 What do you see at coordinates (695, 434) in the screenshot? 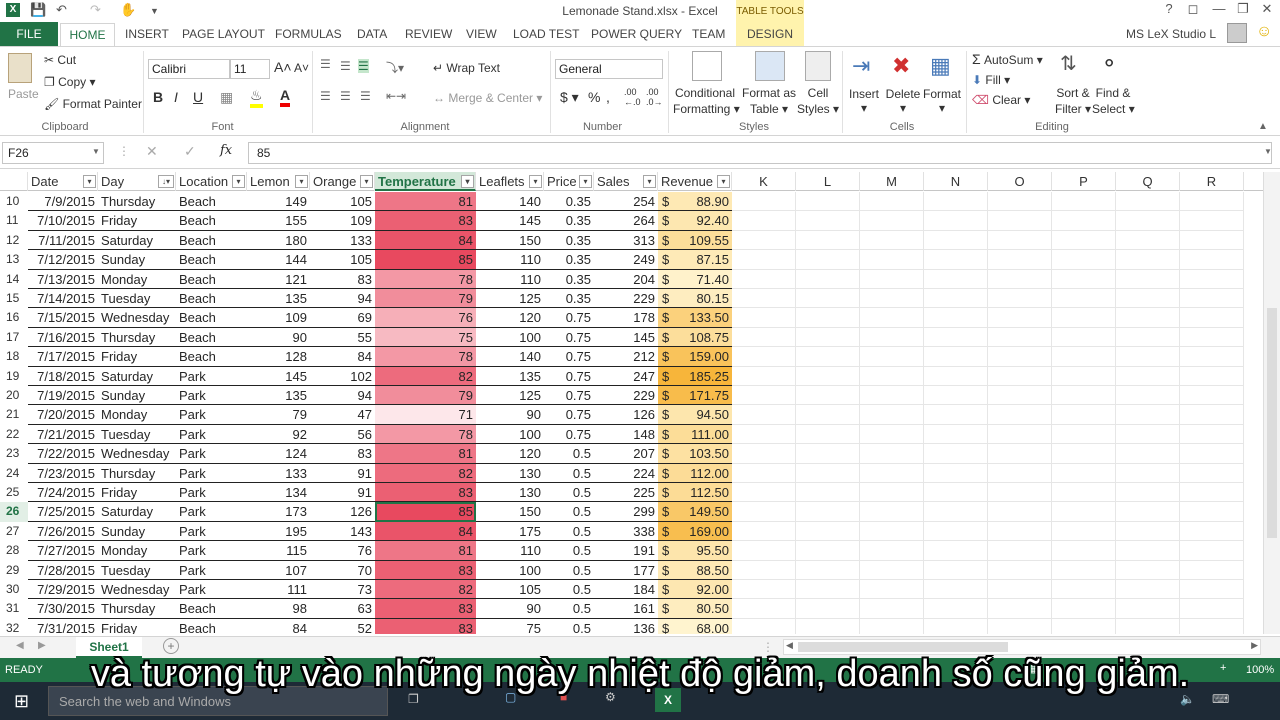
I see `cell-rev: $111.00` at bounding box center [695, 434].